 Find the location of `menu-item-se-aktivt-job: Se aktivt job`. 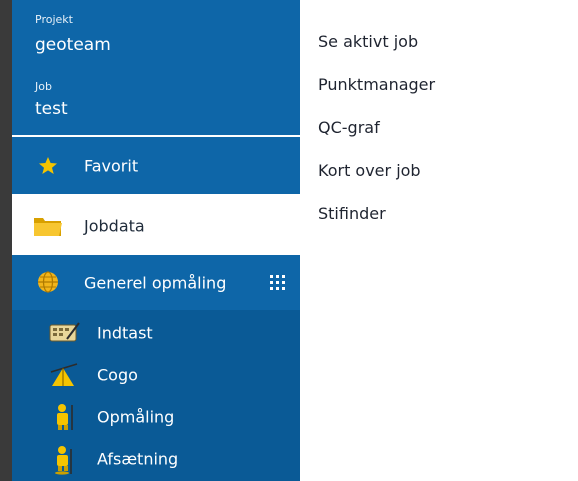

menu-item-se-aktivt-job: Se aktivt job is located at coordinates (428, 47).